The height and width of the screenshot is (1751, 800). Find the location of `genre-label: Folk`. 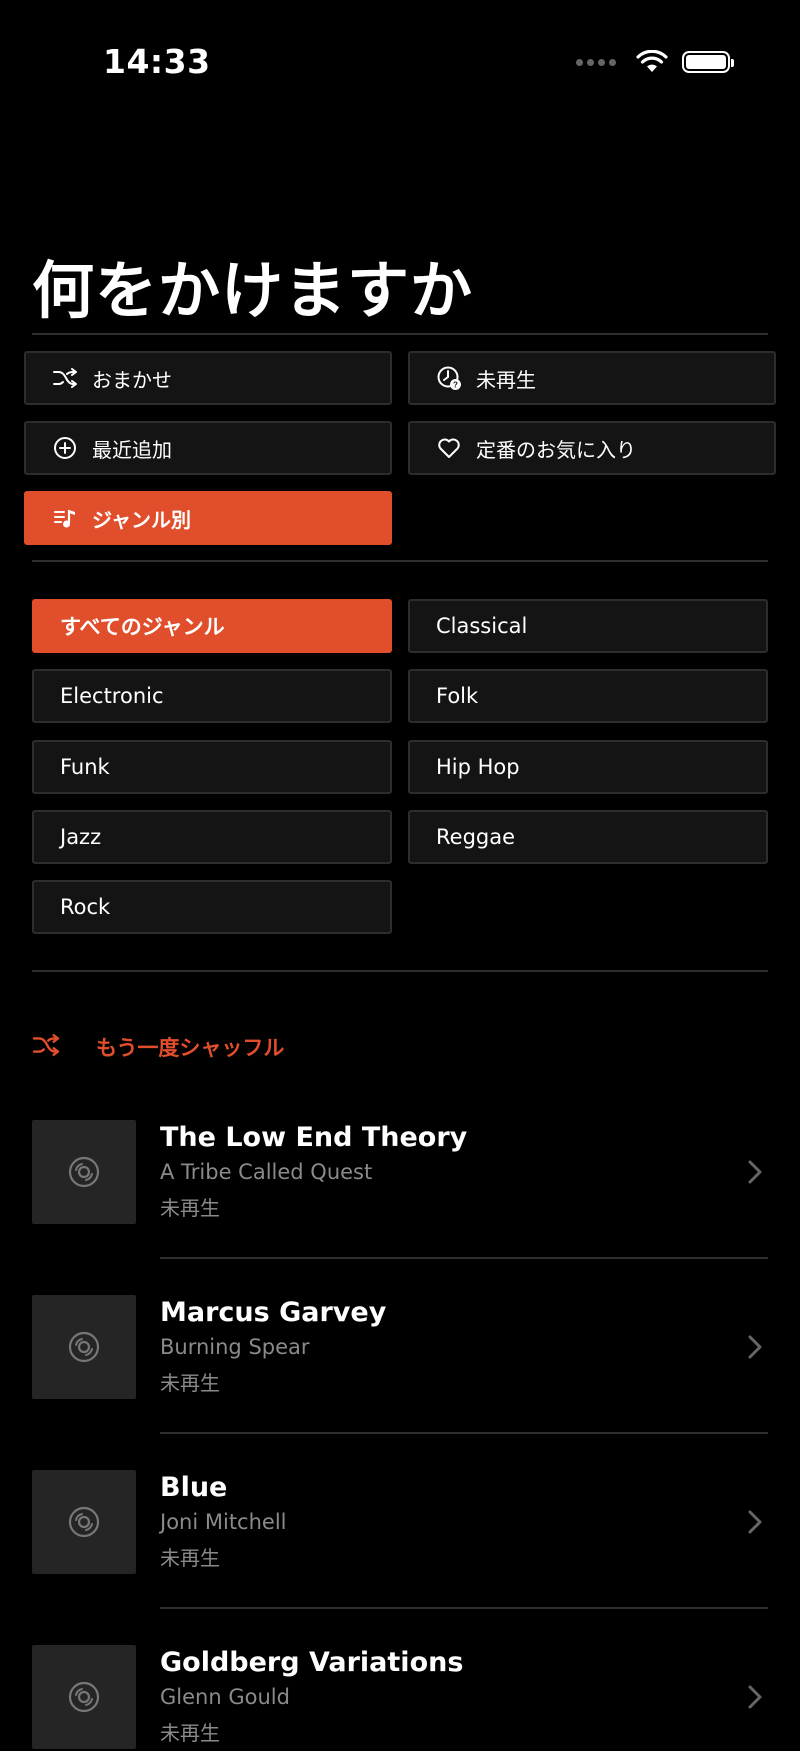

genre-label: Folk is located at coordinates (457, 696).